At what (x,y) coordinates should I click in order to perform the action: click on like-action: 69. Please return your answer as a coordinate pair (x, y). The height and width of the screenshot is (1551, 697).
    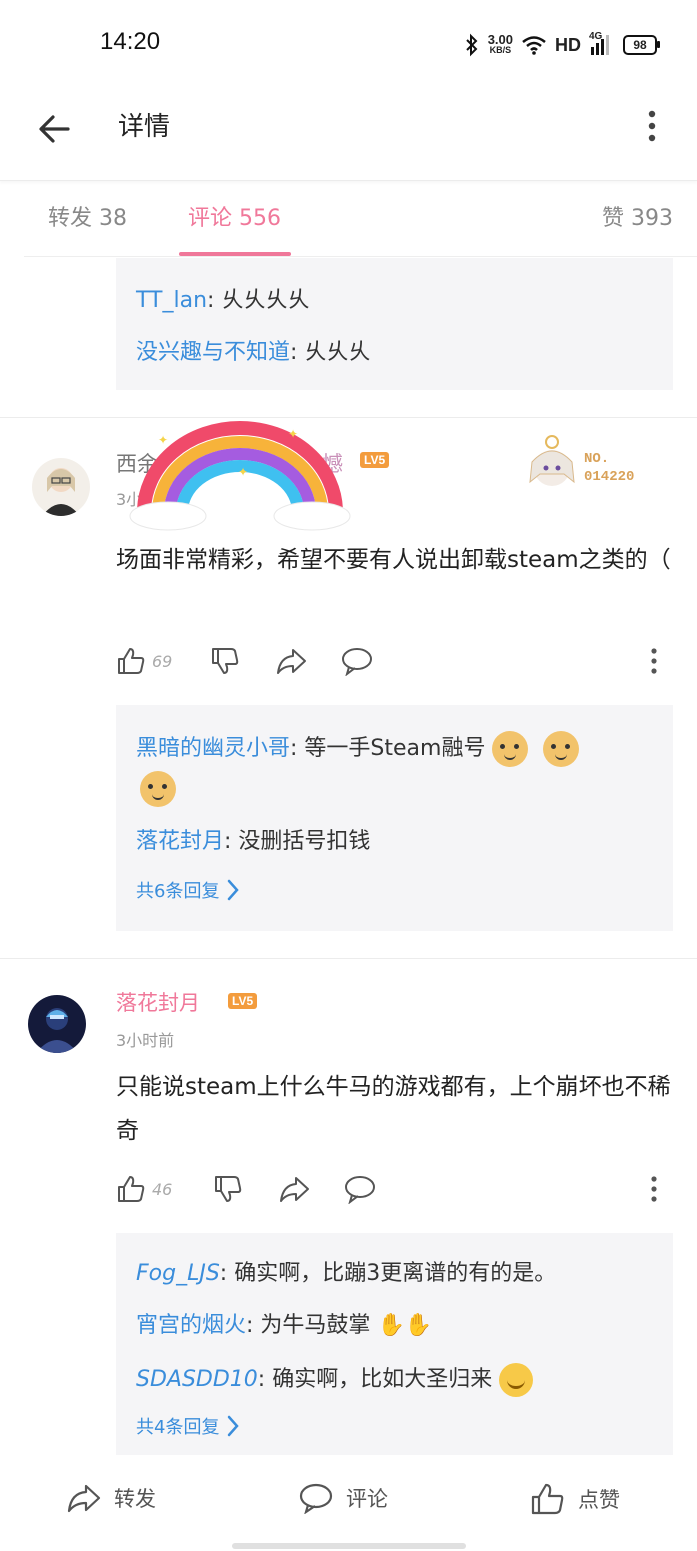
    Looking at the image, I should click on (144, 661).